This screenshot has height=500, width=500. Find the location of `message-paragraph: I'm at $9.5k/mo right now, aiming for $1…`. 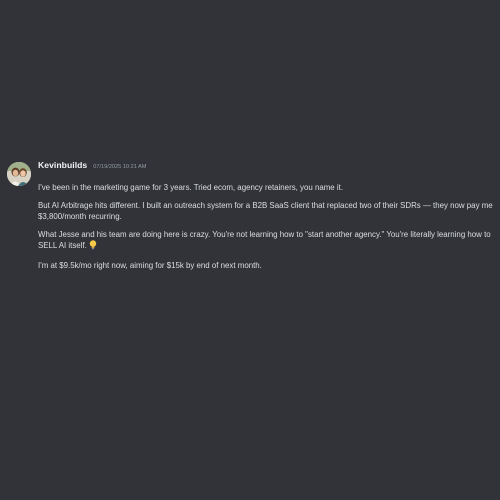

message-paragraph: I'm at $9.5k/mo right now, aiming for $1… is located at coordinates (265, 265).